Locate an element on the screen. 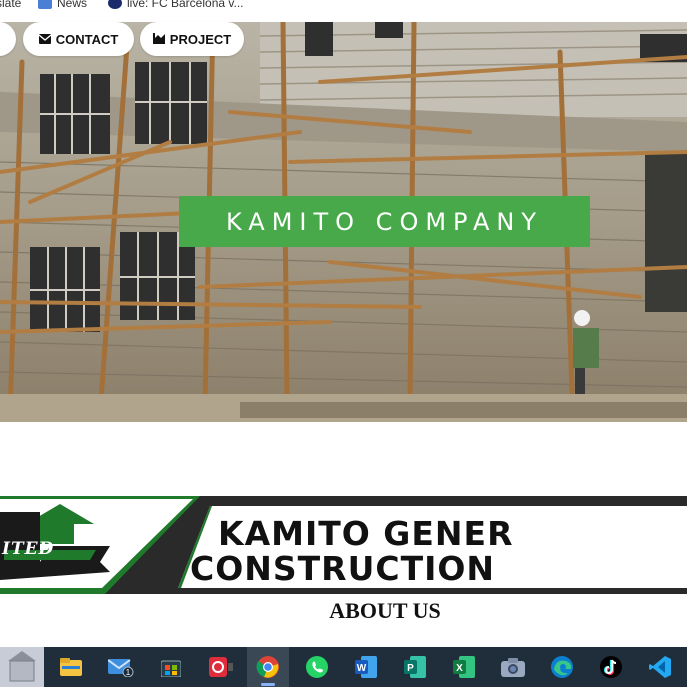  bookmark-news: News is located at coordinates (62, 6).